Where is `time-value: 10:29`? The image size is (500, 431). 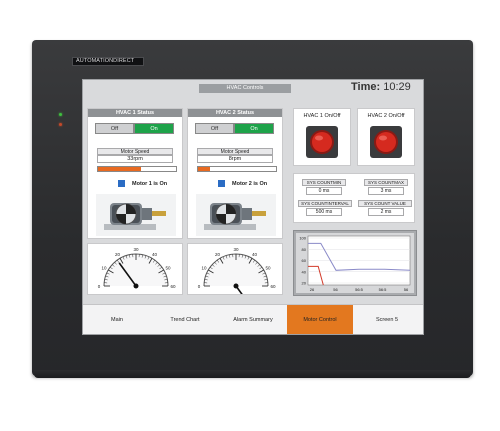
time-value: 10:29 is located at coordinates (397, 87).